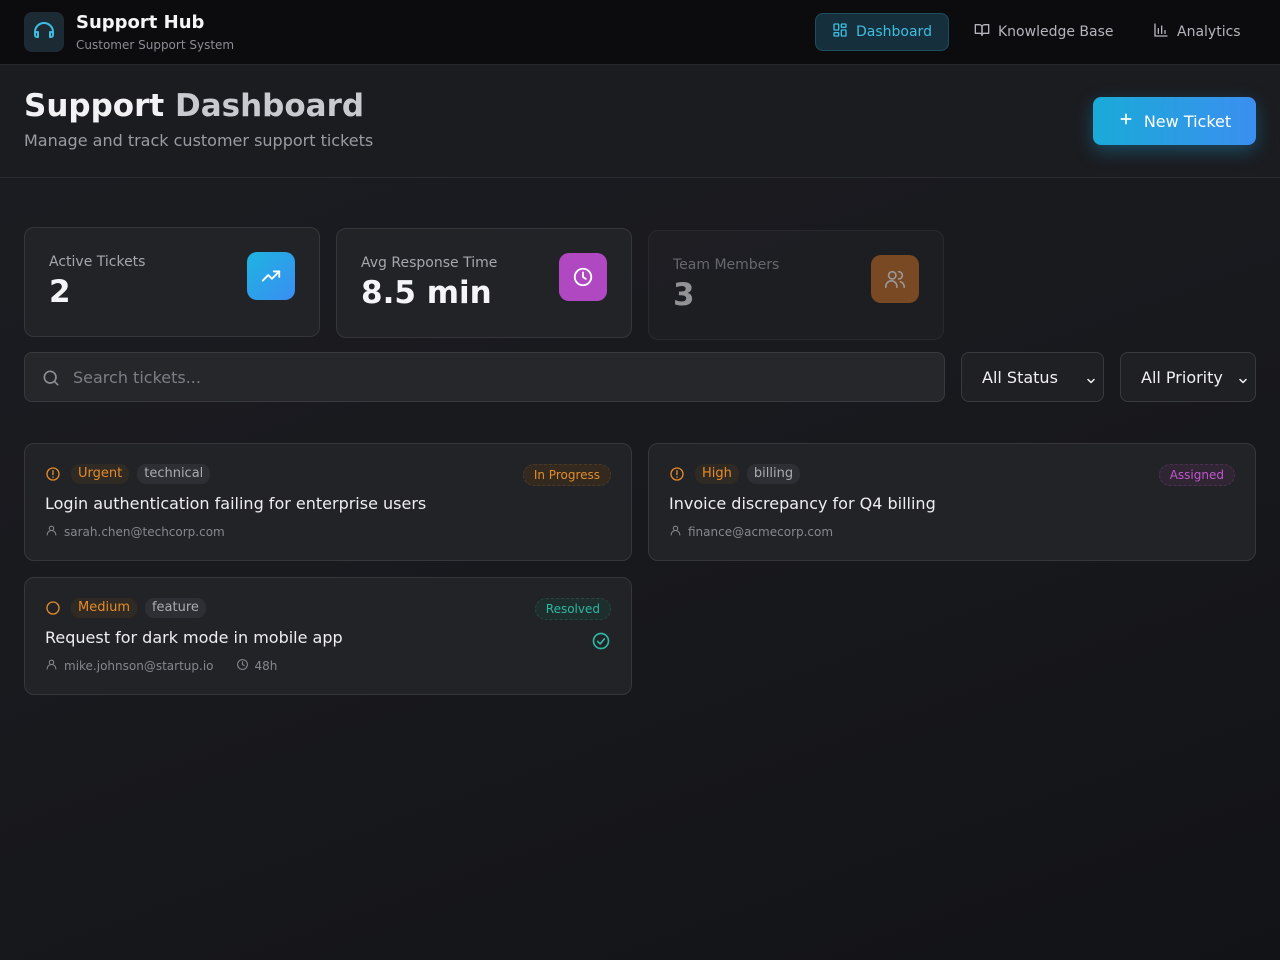 The image size is (1280, 960). Describe the element at coordinates (1126, 121) in the screenshot. I see `plus-icon` at that location.